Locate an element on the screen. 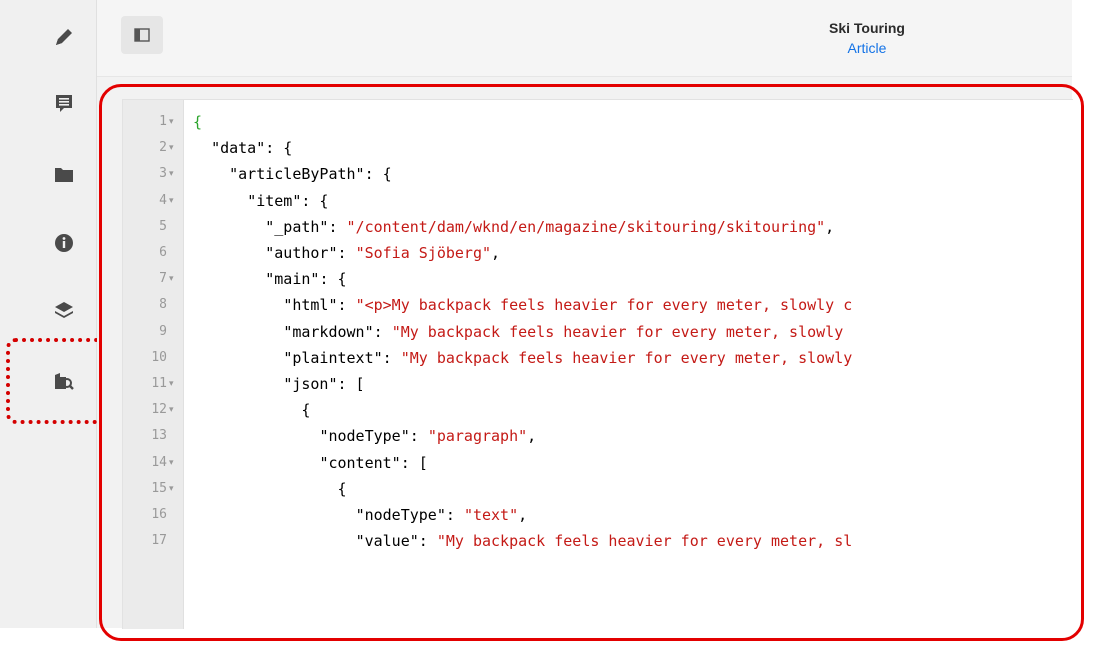 This screenshot has width=1094, height=645. comments-icon is located at coordinates (64, 104).